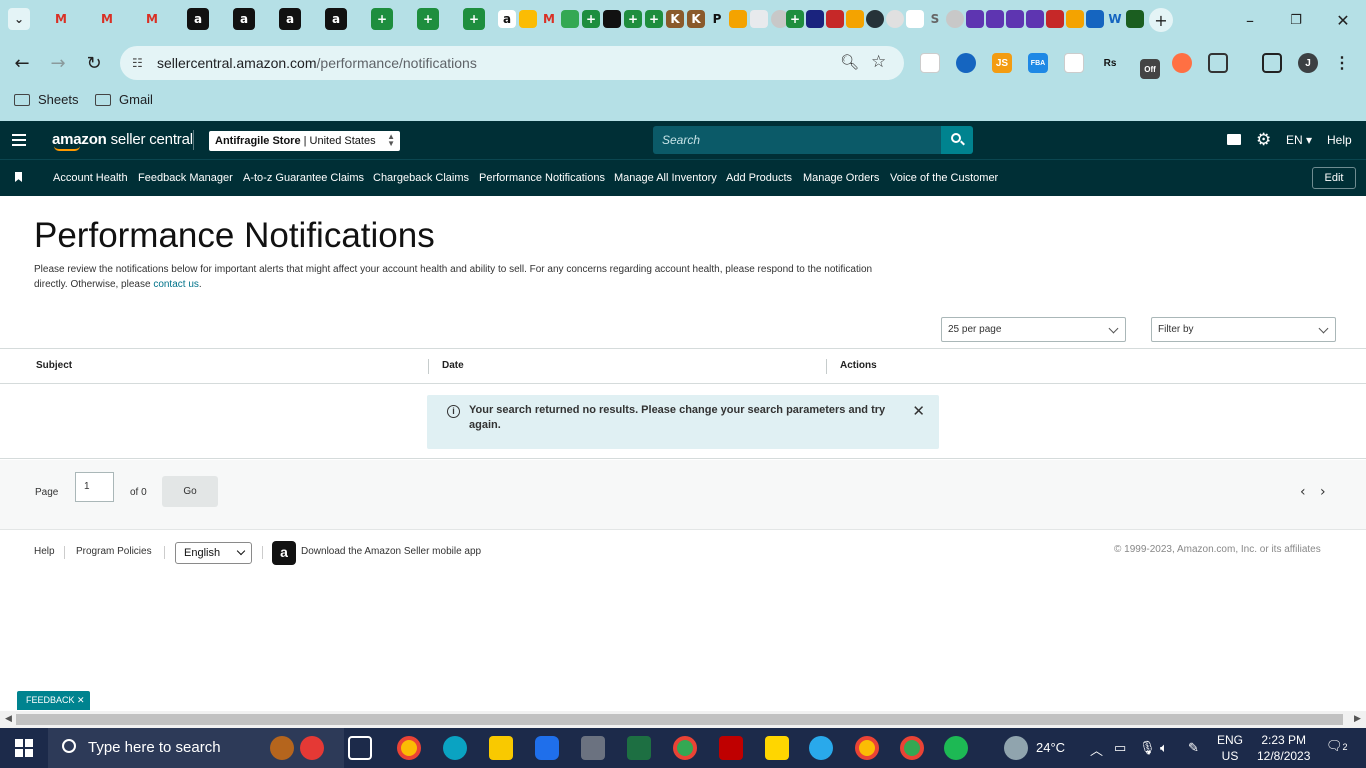 This screenshot has height=768, width=1366. Describe the element at coordinates (54, 365) in the screenshot. I see `column-subject: Subject` at that location.